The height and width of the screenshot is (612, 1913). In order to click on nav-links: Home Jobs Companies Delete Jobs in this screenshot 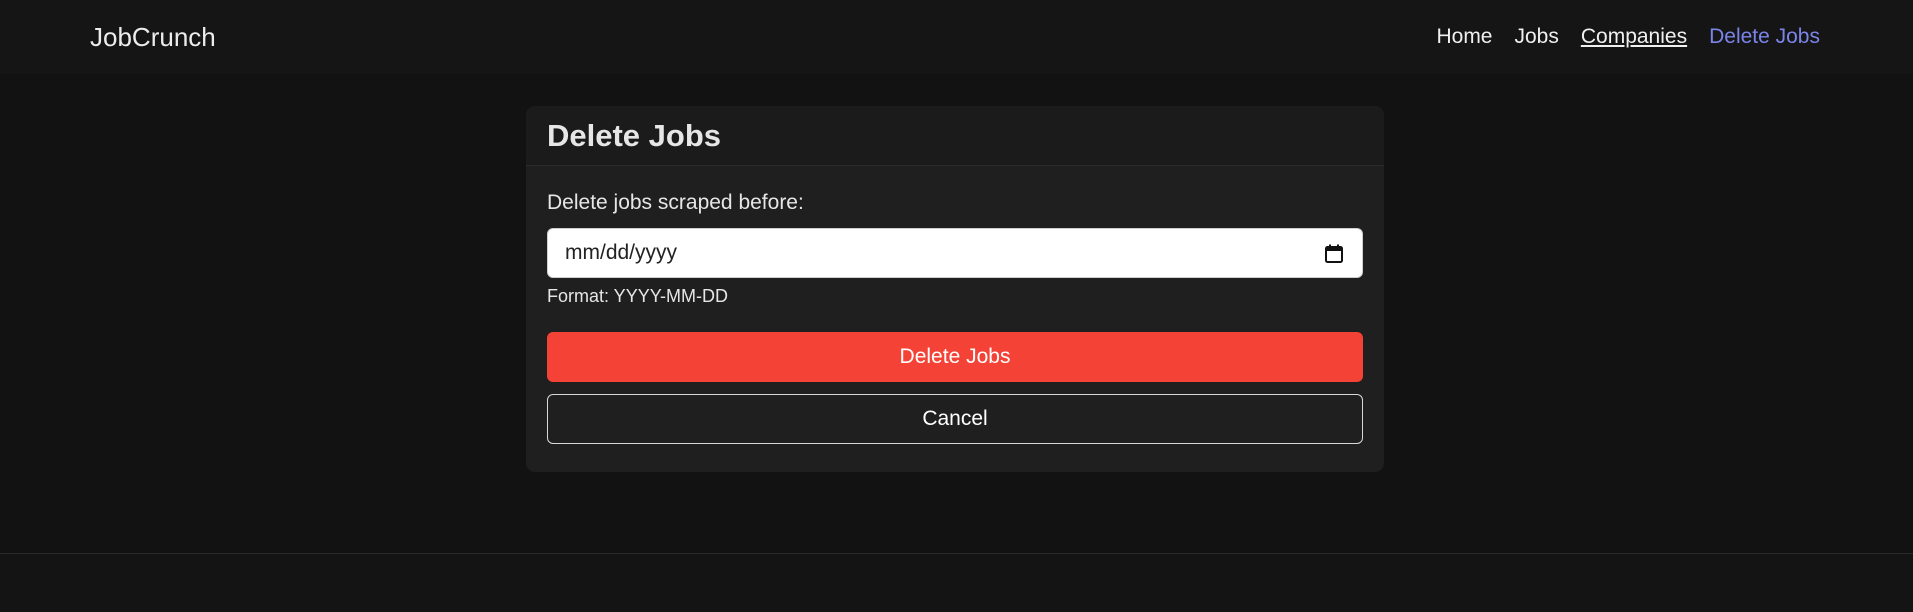, I will do `click(1628, 37)`.